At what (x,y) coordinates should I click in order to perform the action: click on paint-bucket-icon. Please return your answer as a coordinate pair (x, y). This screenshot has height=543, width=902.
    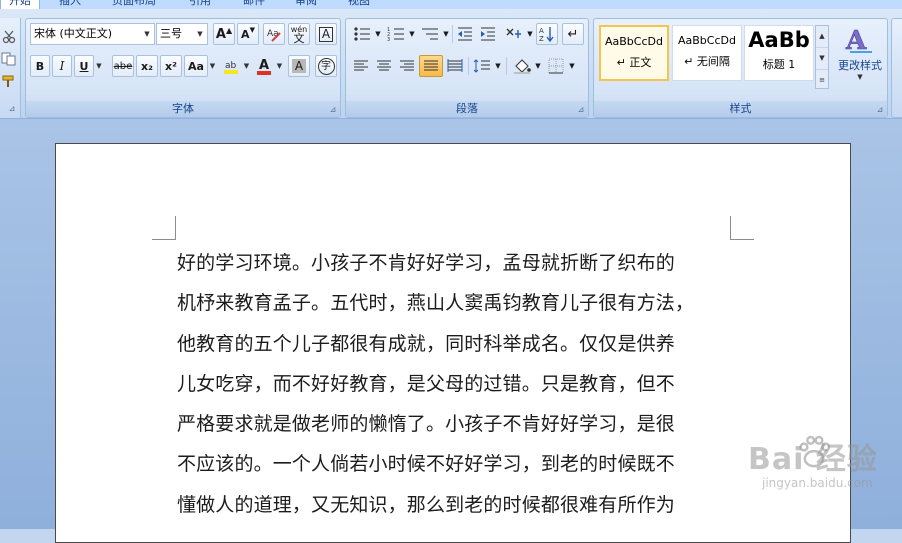
    Looking at the image, I should click on (522, 66).